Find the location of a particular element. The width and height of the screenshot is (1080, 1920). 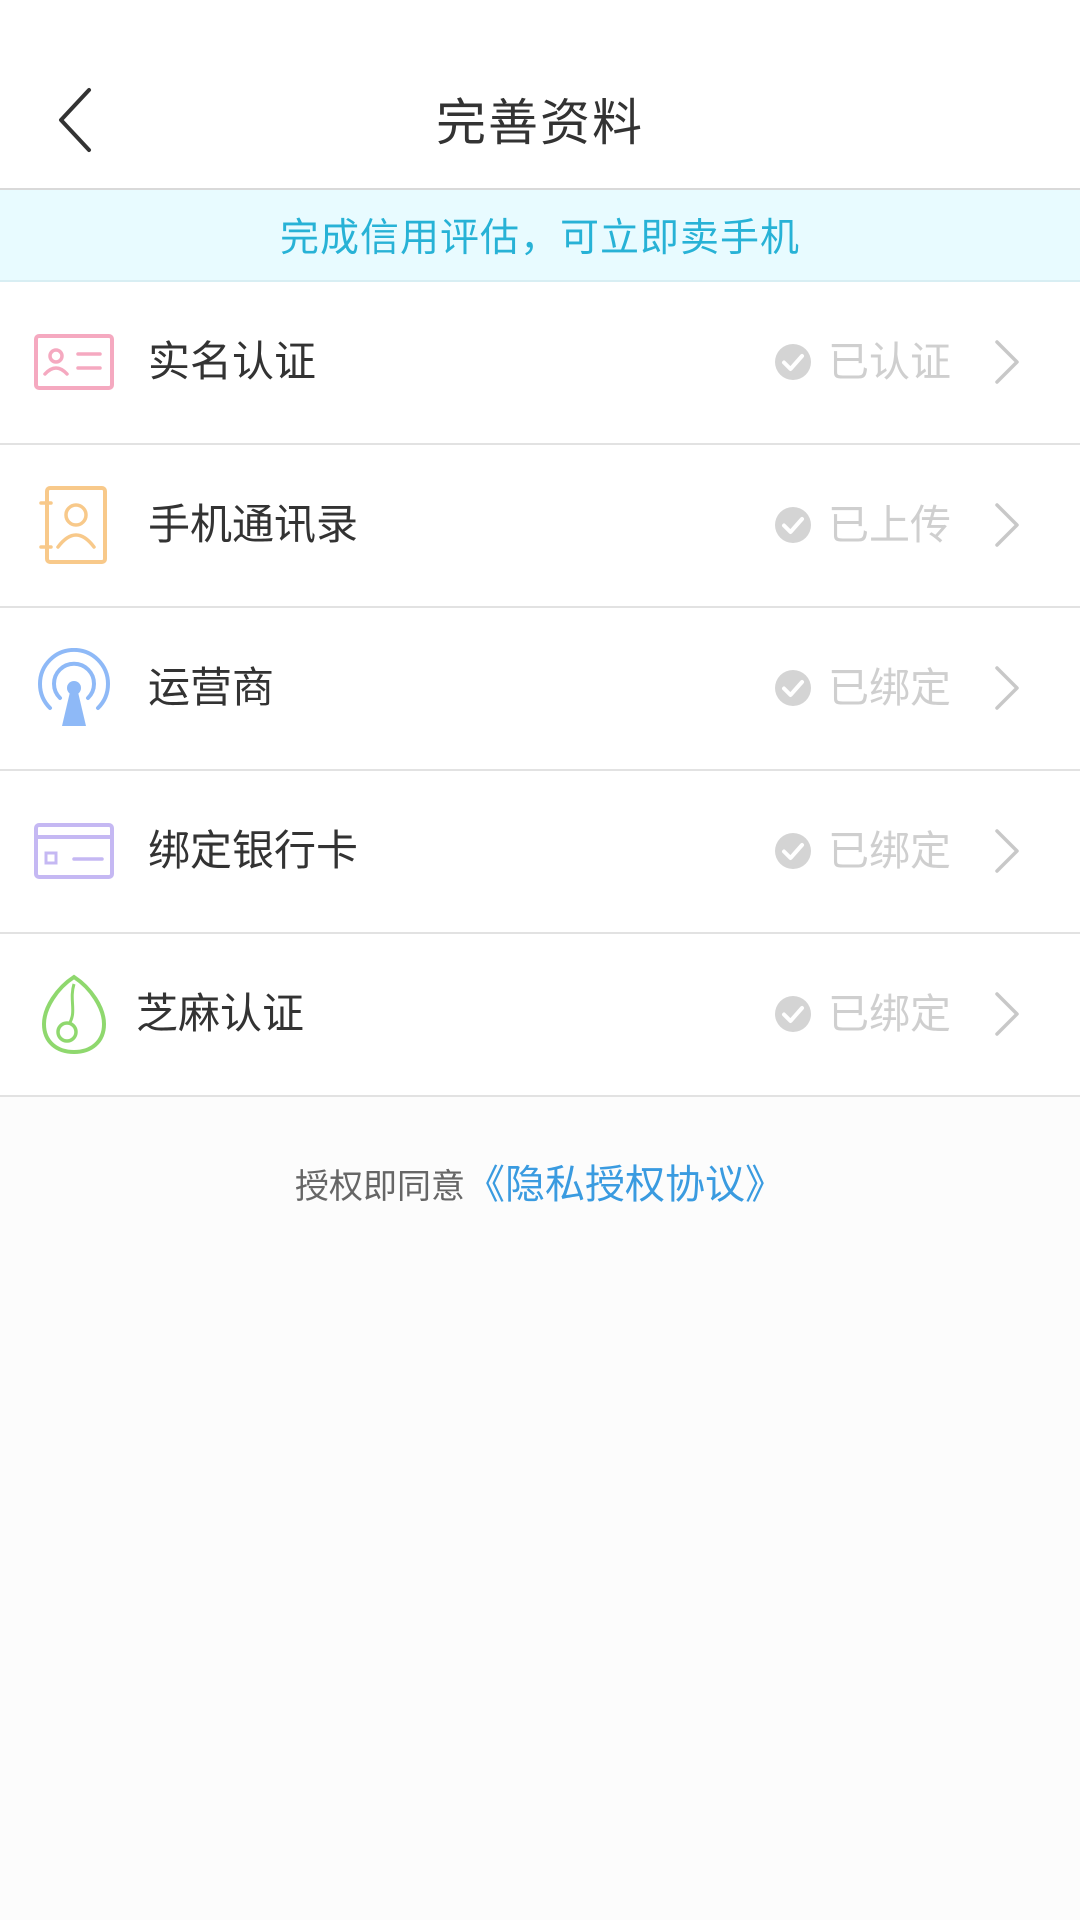

sesame-seed-icon is located at coordinates (74, 1014).